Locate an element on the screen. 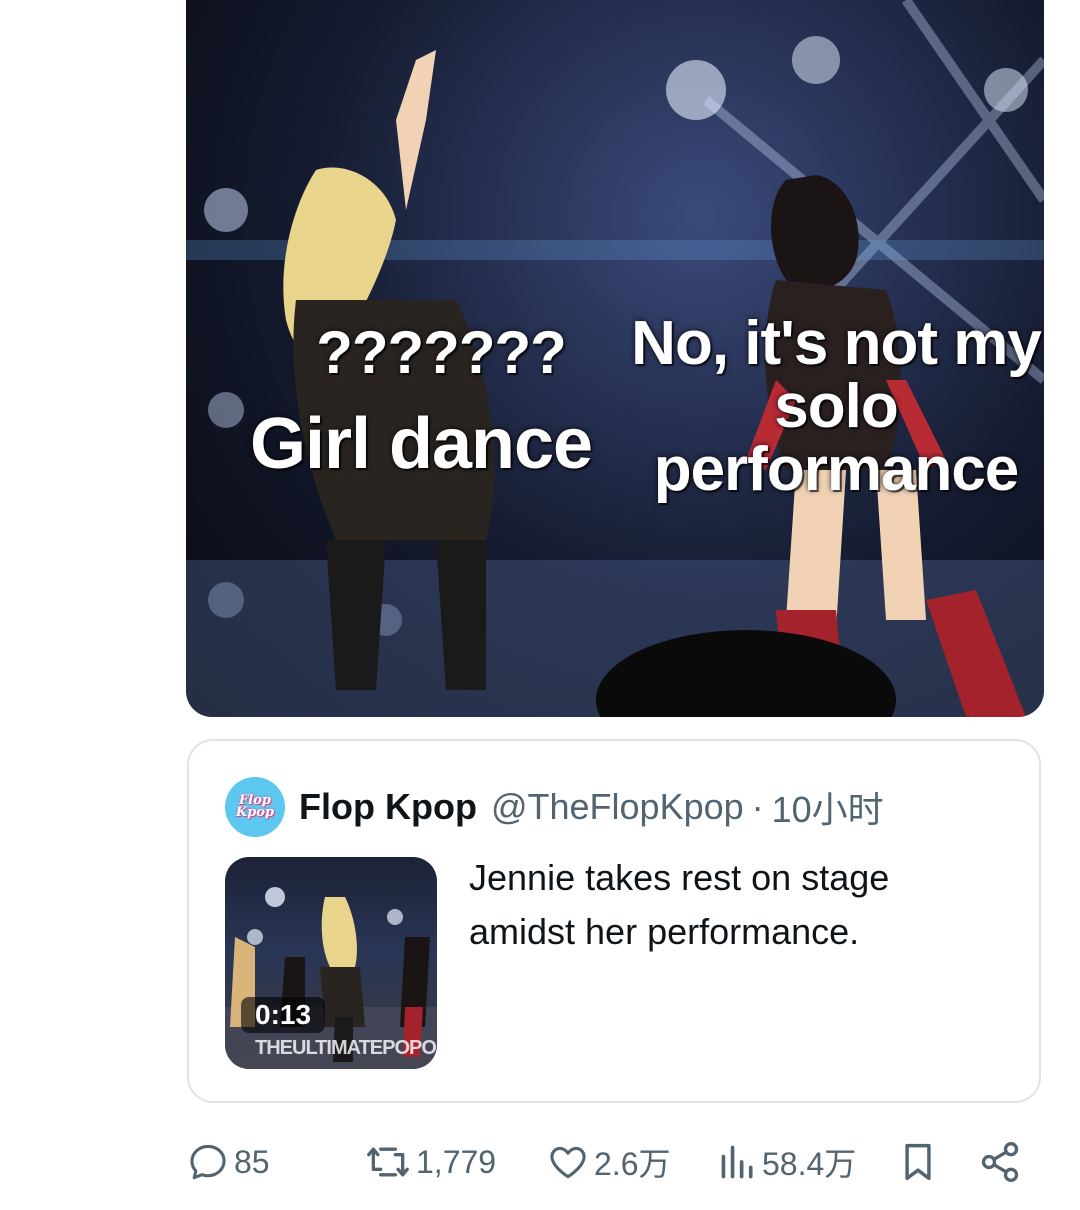 The width and height of the screenshot is (1080, 1210). tweet-action-bar: 85 1,779 2.6万 58.4万 is located at coordinates (611, 1162).